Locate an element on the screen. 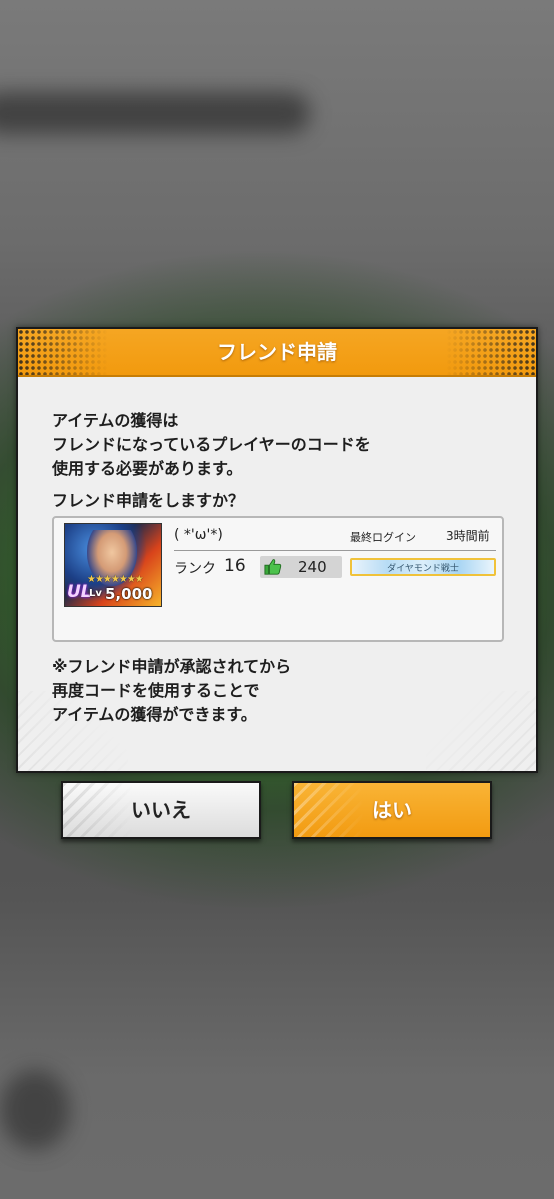 This screenshot has width=554, height=1199. background-blur-bar is located at coordinates (155, 113).